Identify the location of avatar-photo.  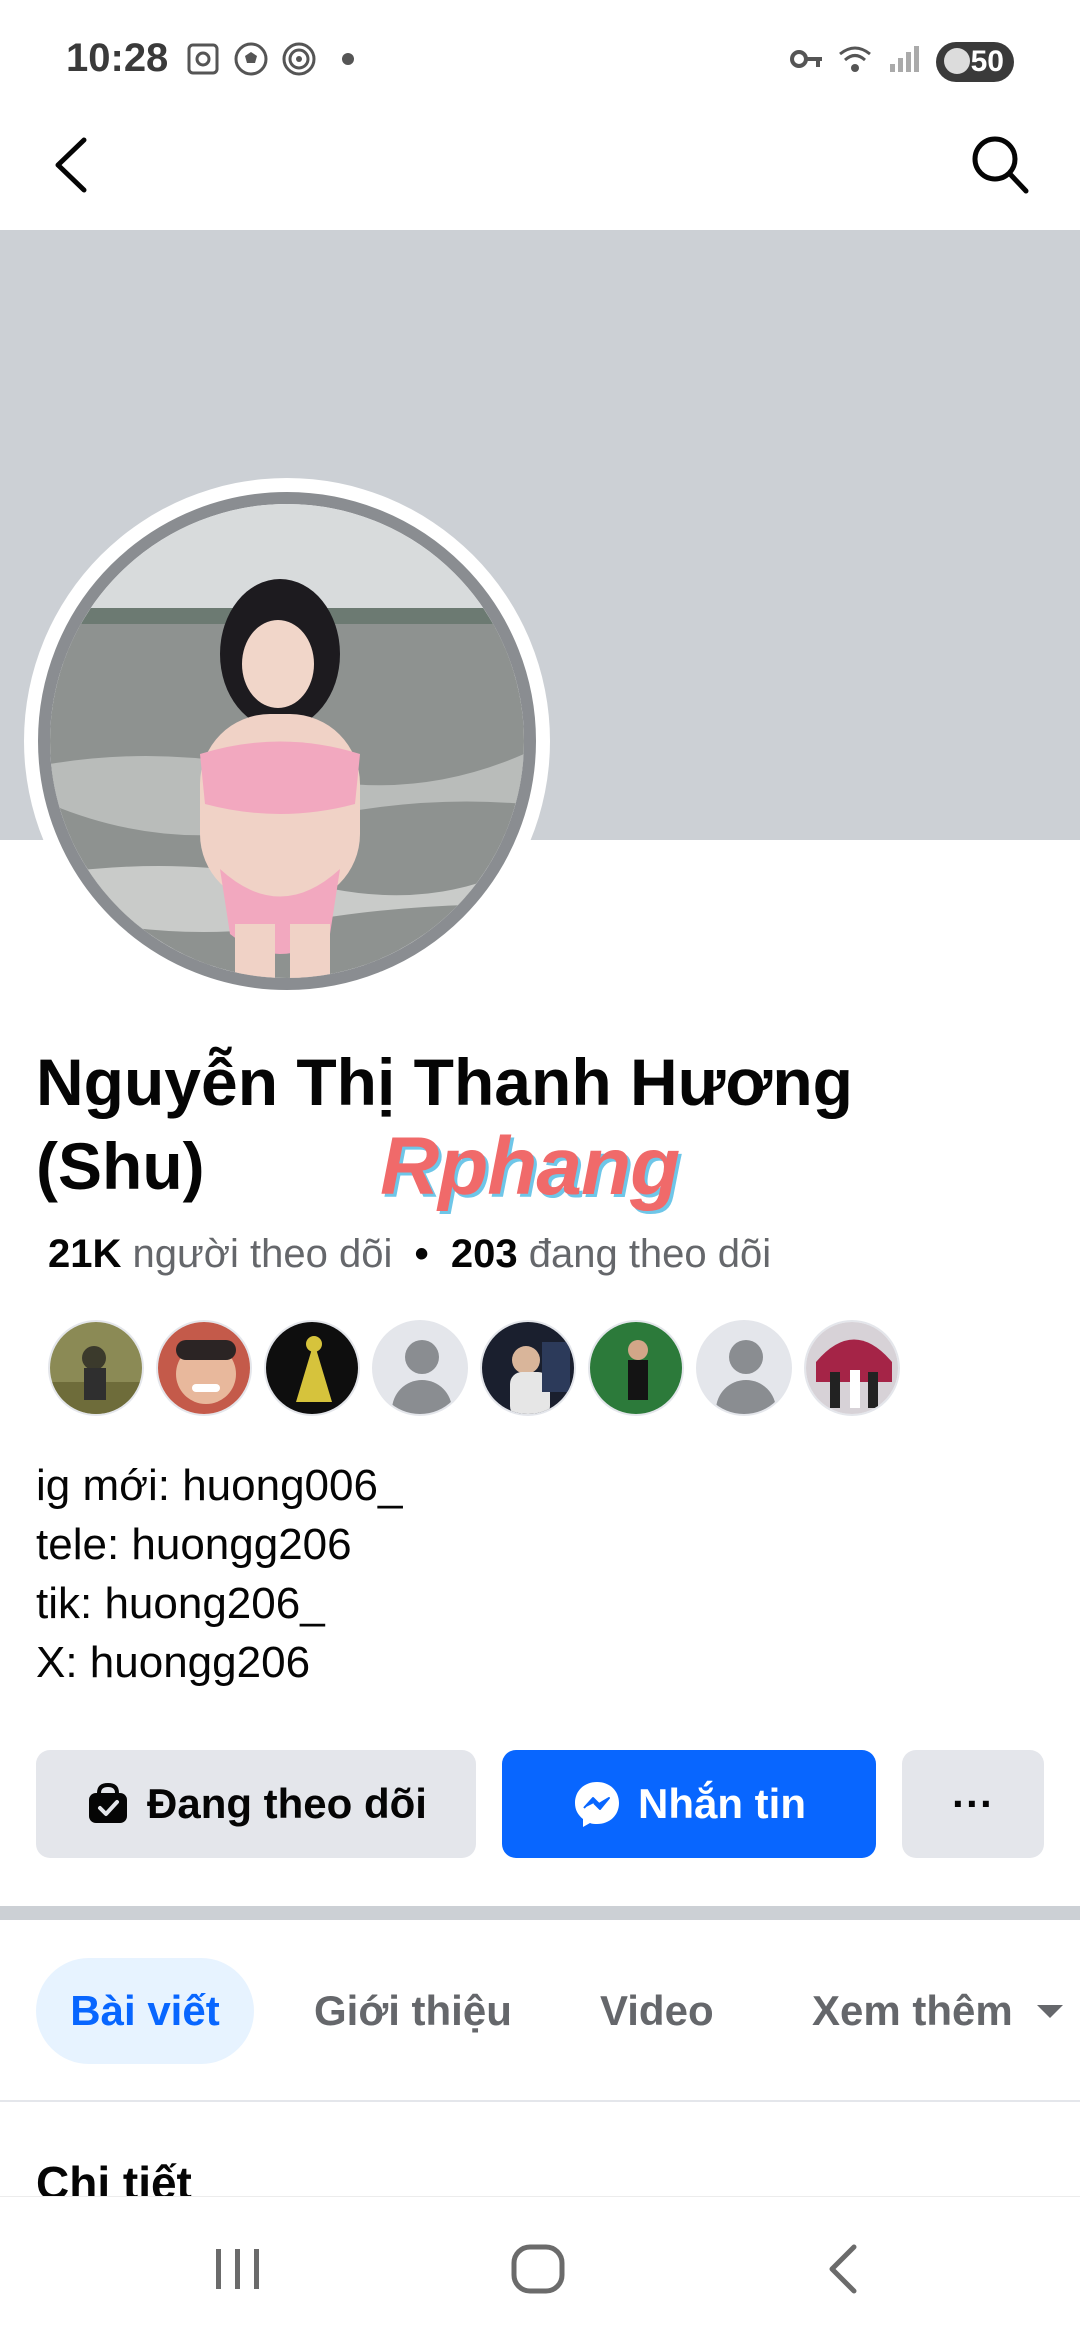
(287, 741).